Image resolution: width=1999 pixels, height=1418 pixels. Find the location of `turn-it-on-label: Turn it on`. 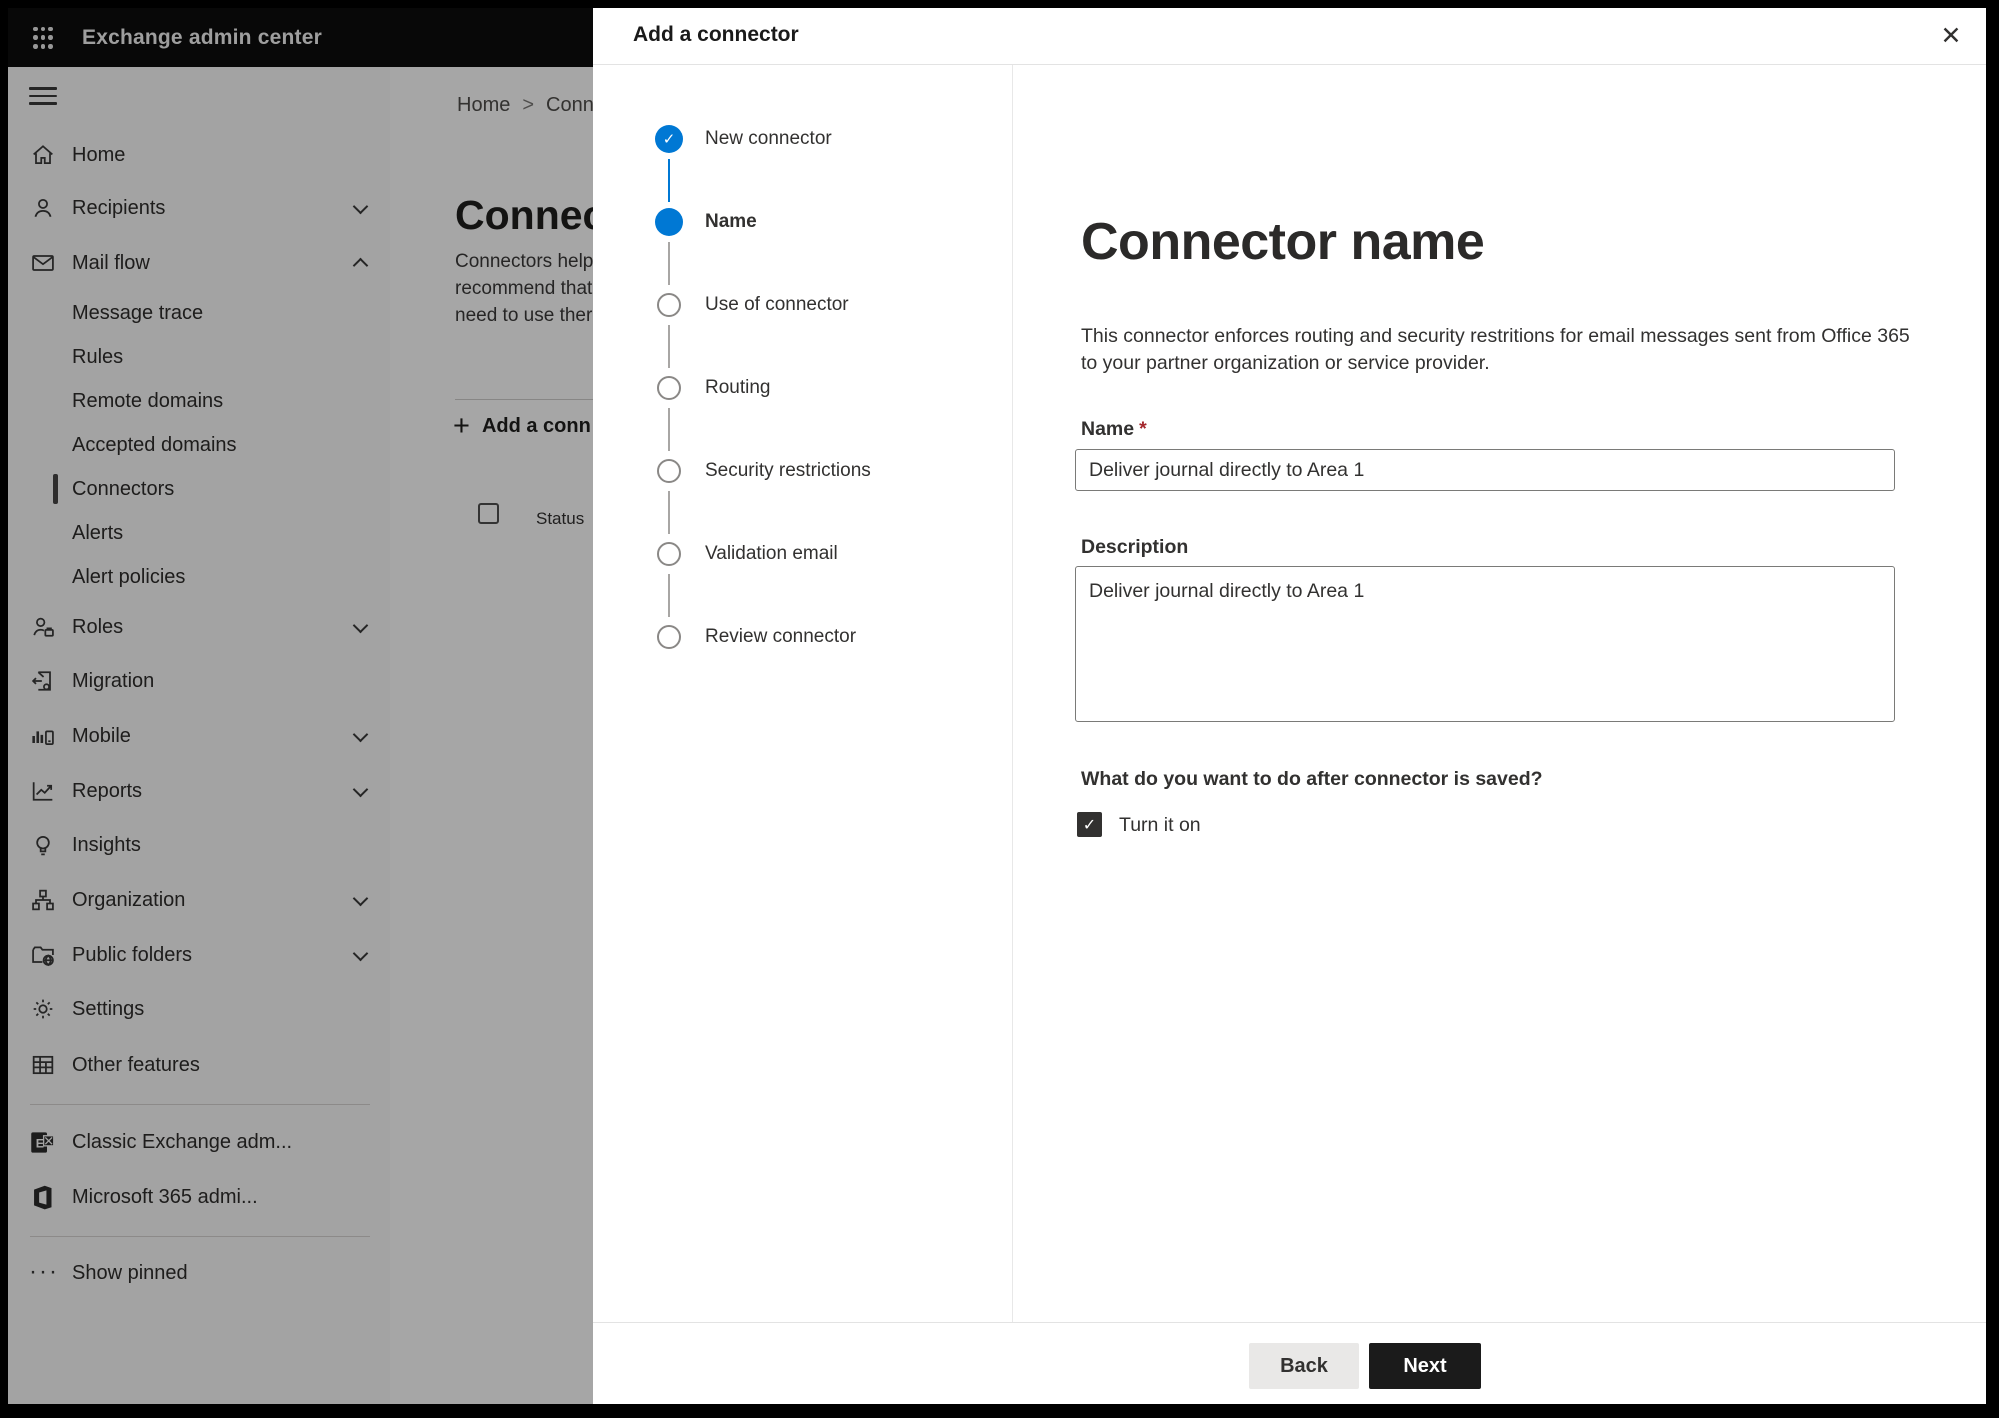

turn-it-on-label: Turn it on is located at coordinates (1160, 825).